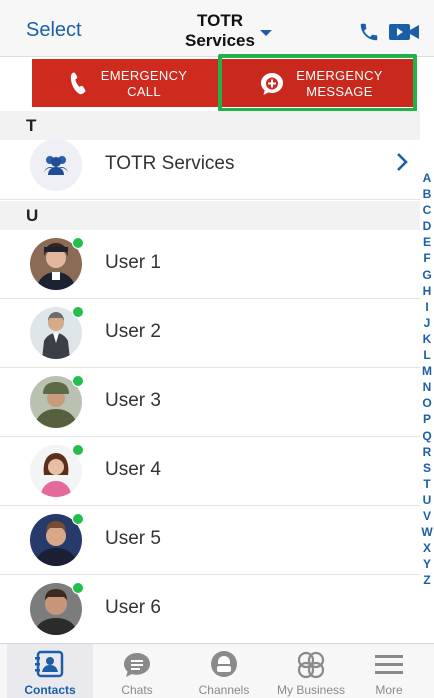 This screenshot has width=434, height=698. What do you see at coordinates (427, 468) in the screenshot?
I see `index-letter: S` at bounding box center [427, 468].